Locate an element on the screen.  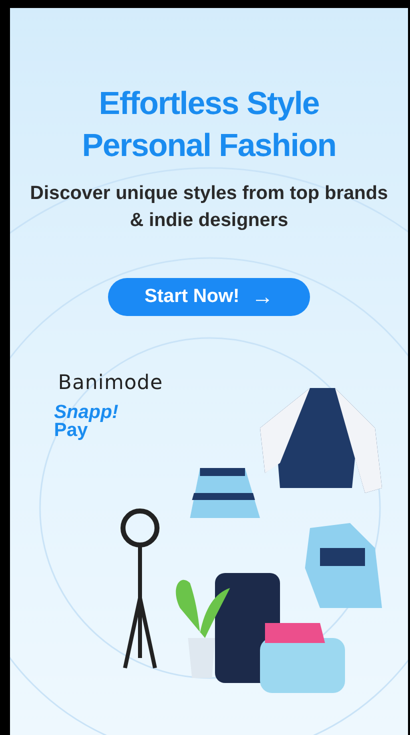
subtitle: Discover unique styles from top brands & indie designers is located at coordinates (209, 207).